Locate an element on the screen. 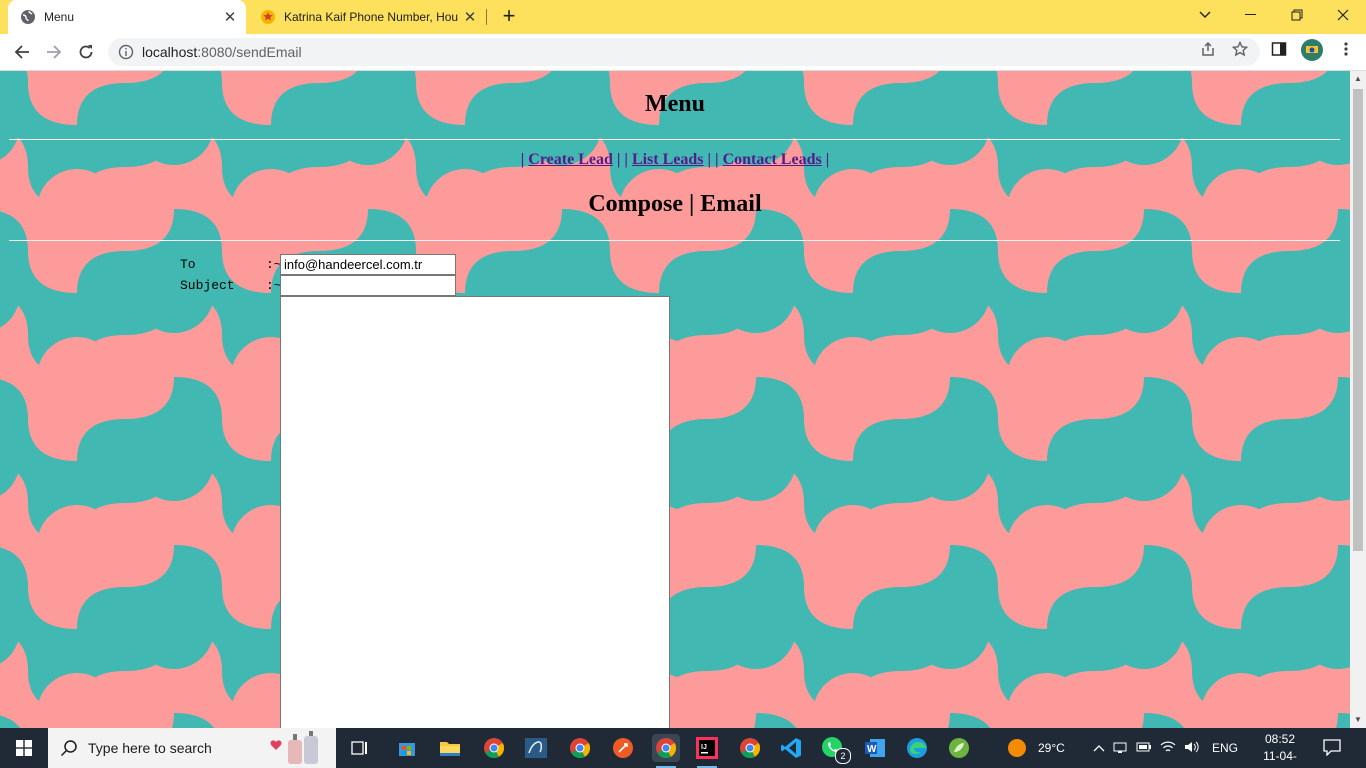  subject-label: Subject is located at coordinates (207, 285).